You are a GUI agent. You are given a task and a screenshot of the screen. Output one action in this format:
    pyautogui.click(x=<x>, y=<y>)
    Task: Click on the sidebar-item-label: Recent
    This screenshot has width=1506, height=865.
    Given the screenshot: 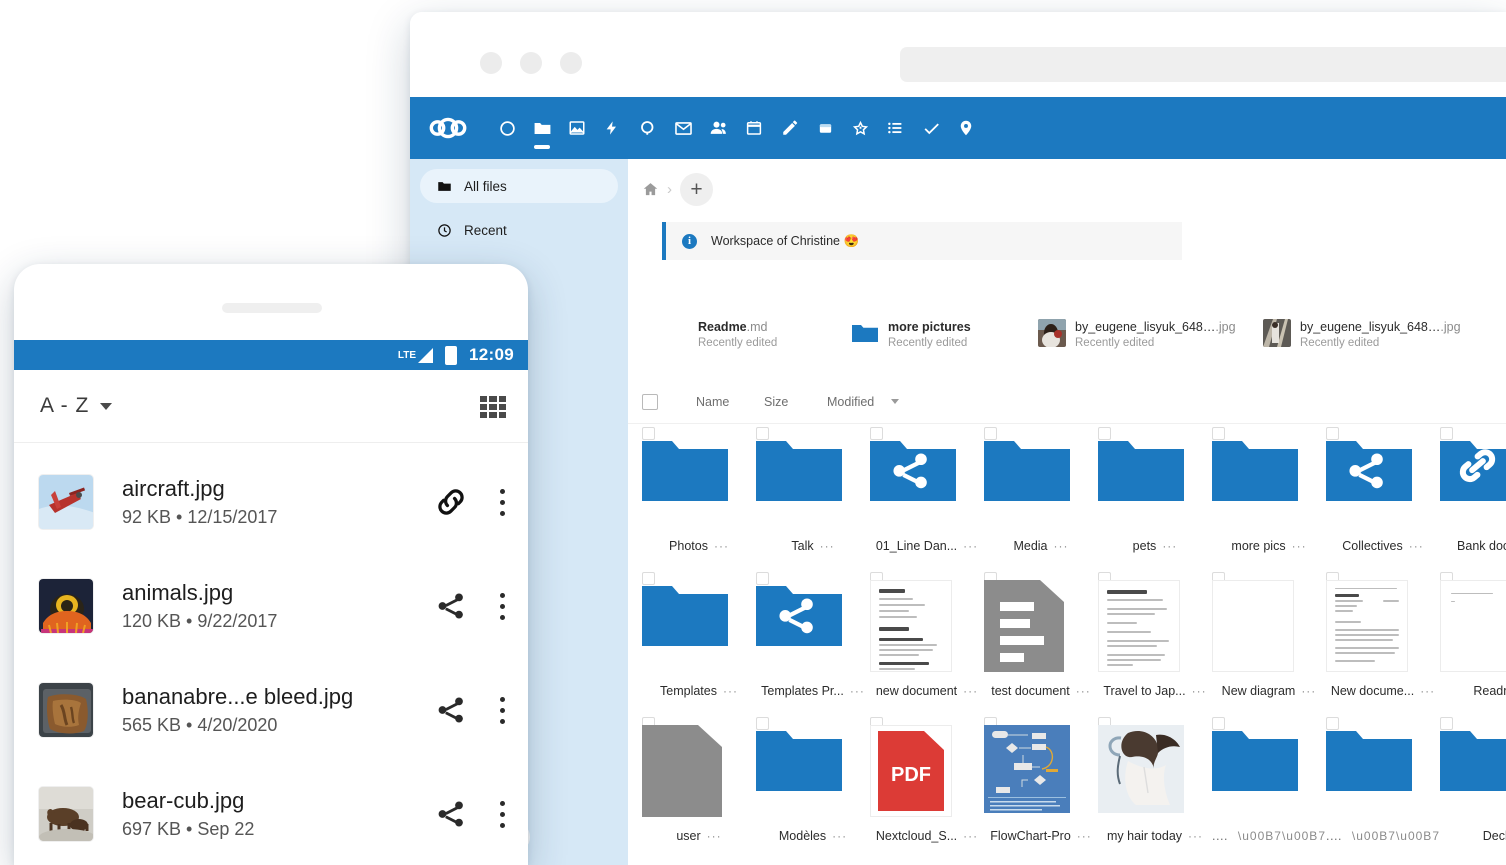 What is the action you would take?
    pyautogui.click(x=485, y=230)
    